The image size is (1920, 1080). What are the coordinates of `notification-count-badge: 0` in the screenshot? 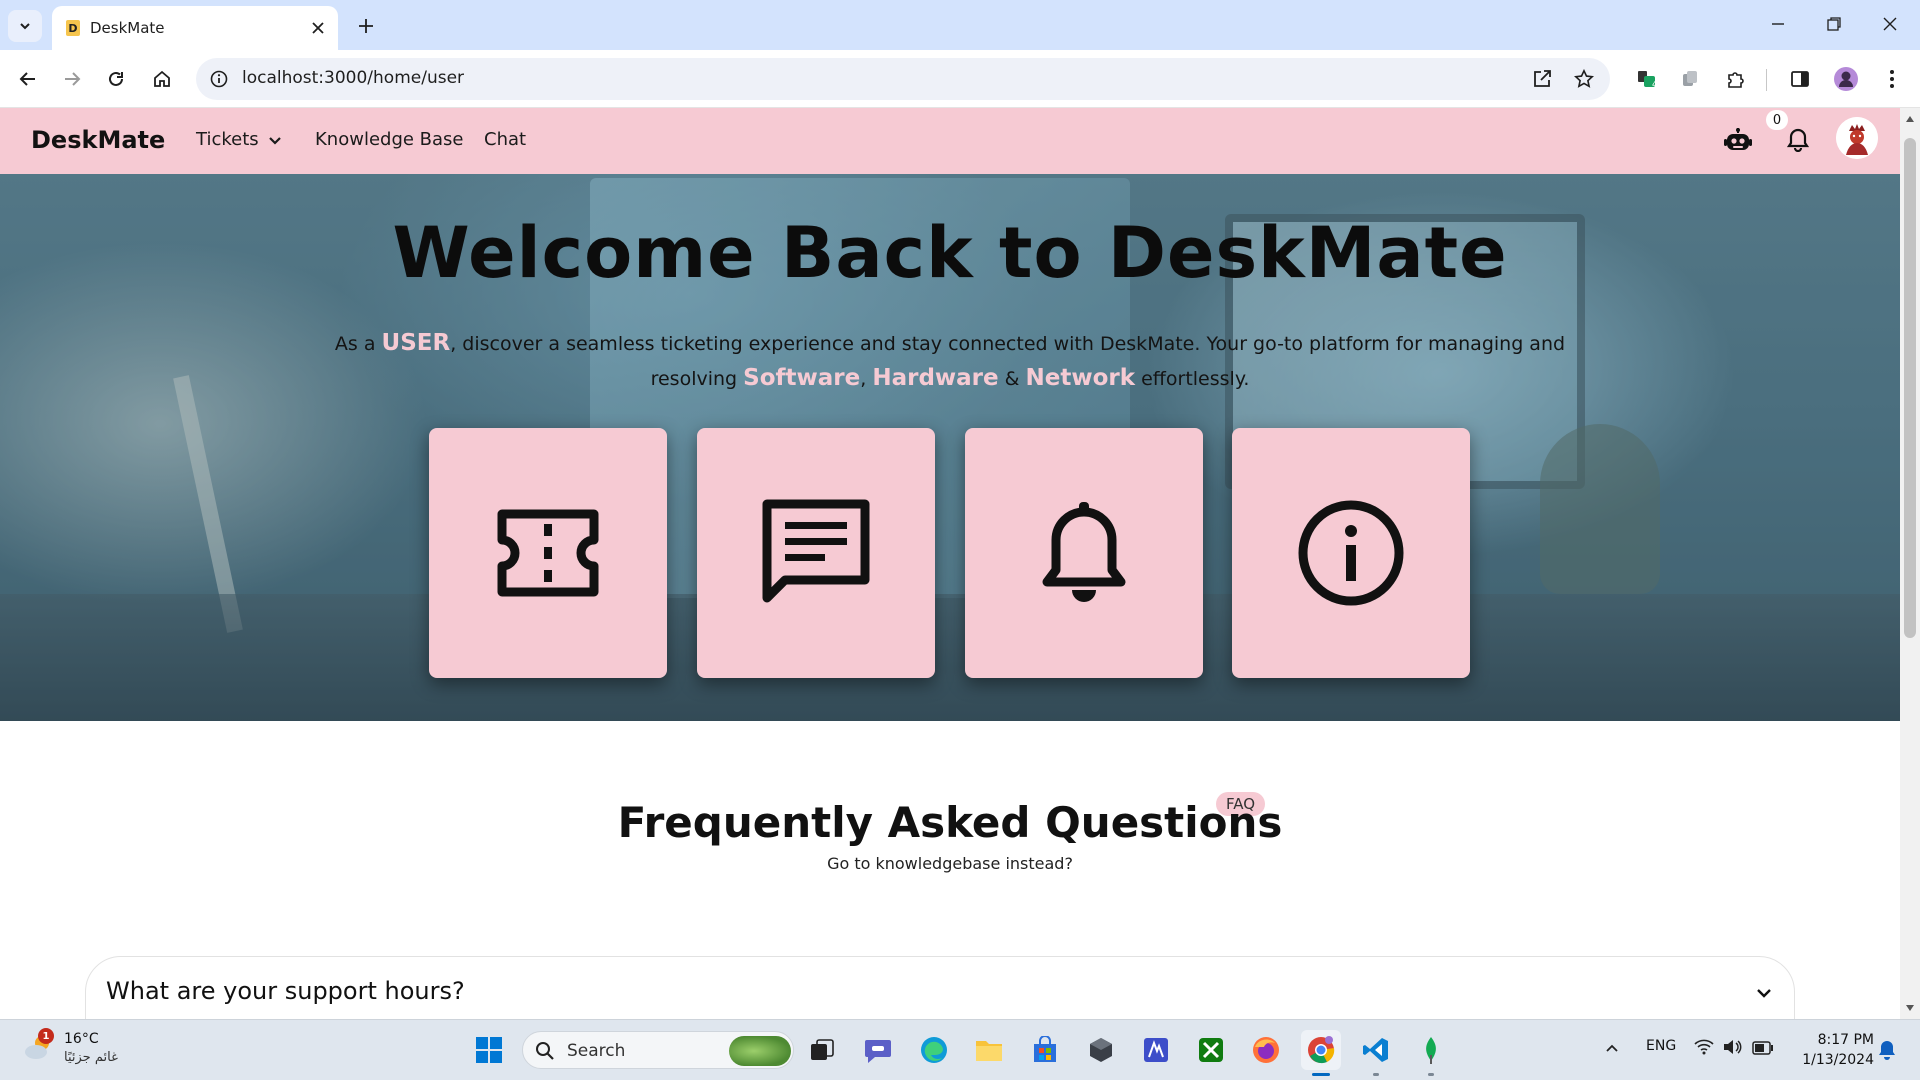 It's located at (1777, 120).